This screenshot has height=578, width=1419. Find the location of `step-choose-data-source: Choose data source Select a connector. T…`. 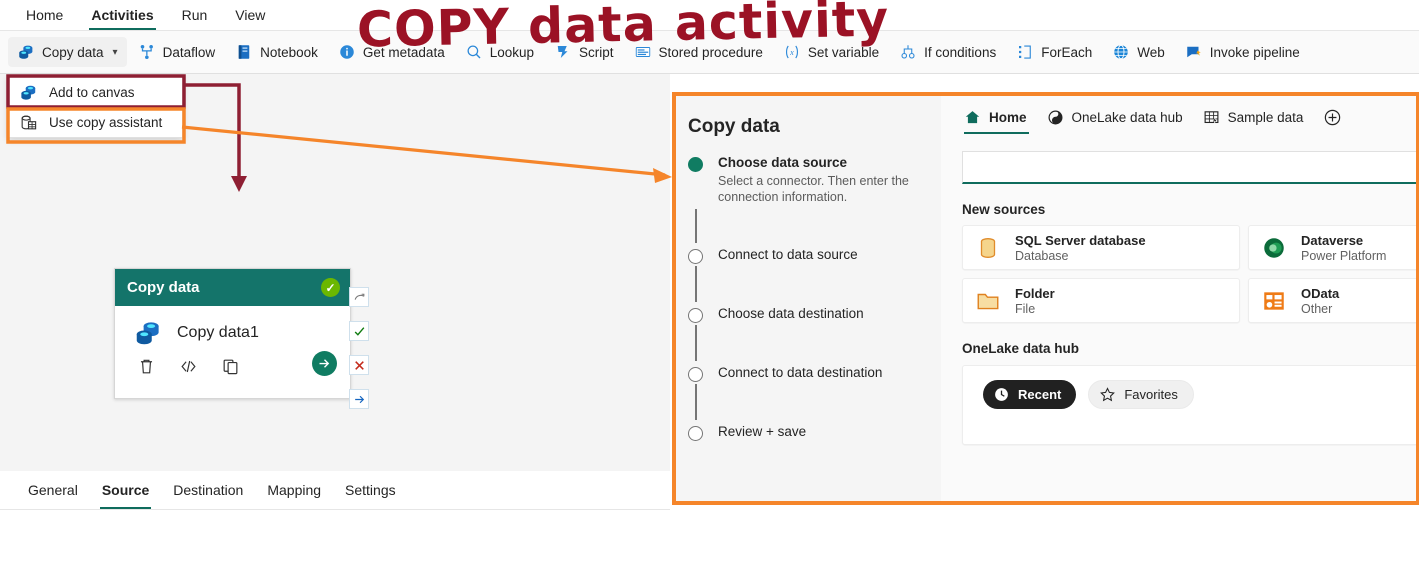

step-choose-data-source: Choose data source Select a connector. T… is located at coordinates (804, 180).